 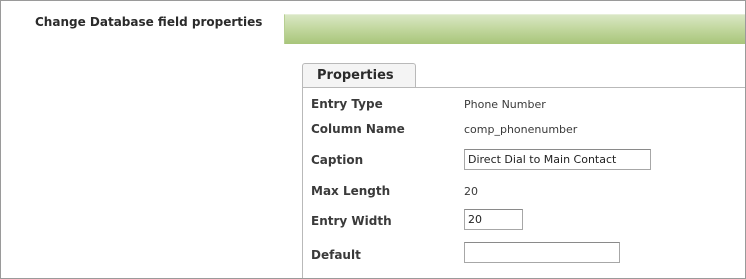 I want to click on entry-width-label: Entry Width, so click(x=351, y=221).